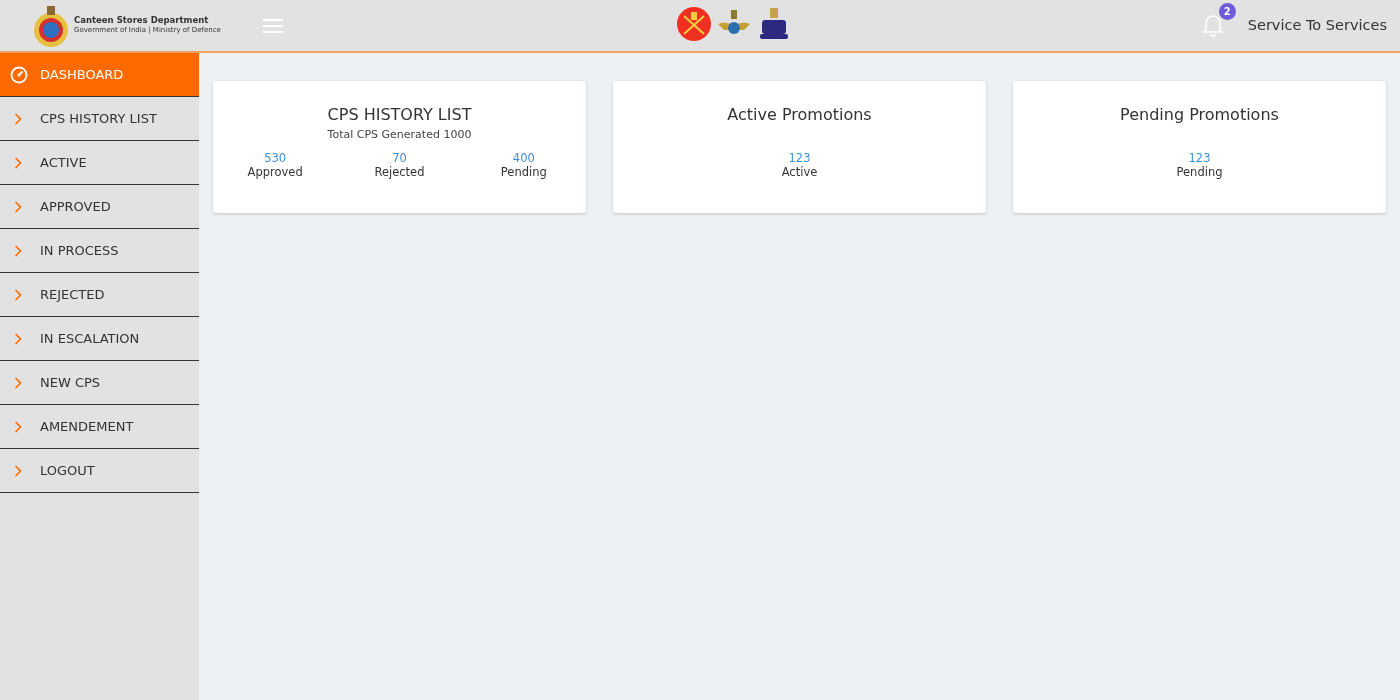 Image resolution: width=1400 pixels, height=700 pixels. I want to click on sidebar-item: CPS HISTORY LIST, so click(99, 119).